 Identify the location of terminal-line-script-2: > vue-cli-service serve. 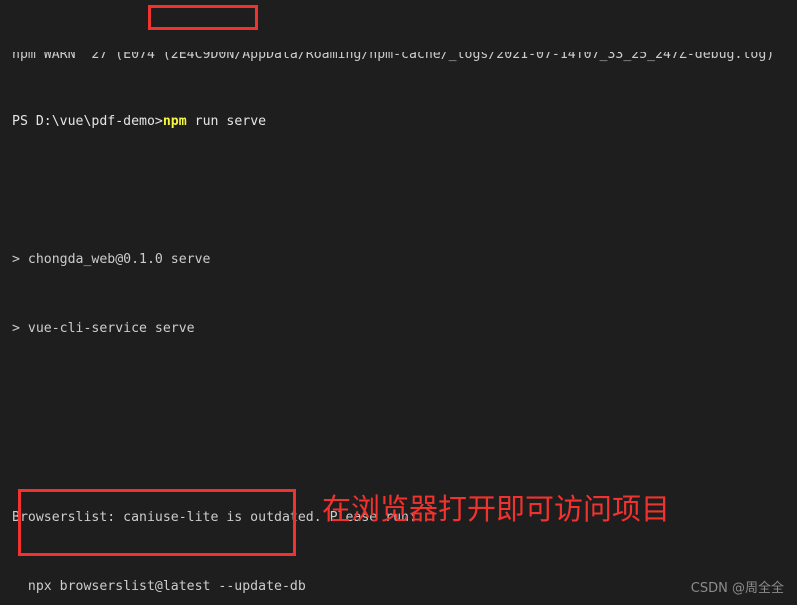
(404, 328).